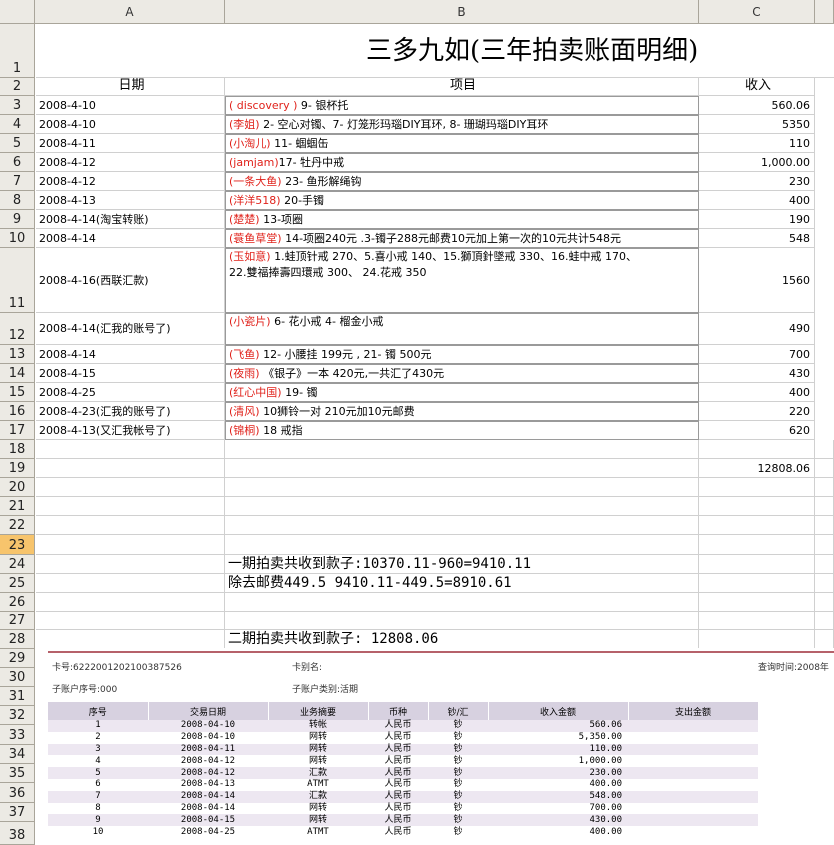 This screenshot has width=834, height=845. I want to click on row-header-3: 3, so click(17, 105).